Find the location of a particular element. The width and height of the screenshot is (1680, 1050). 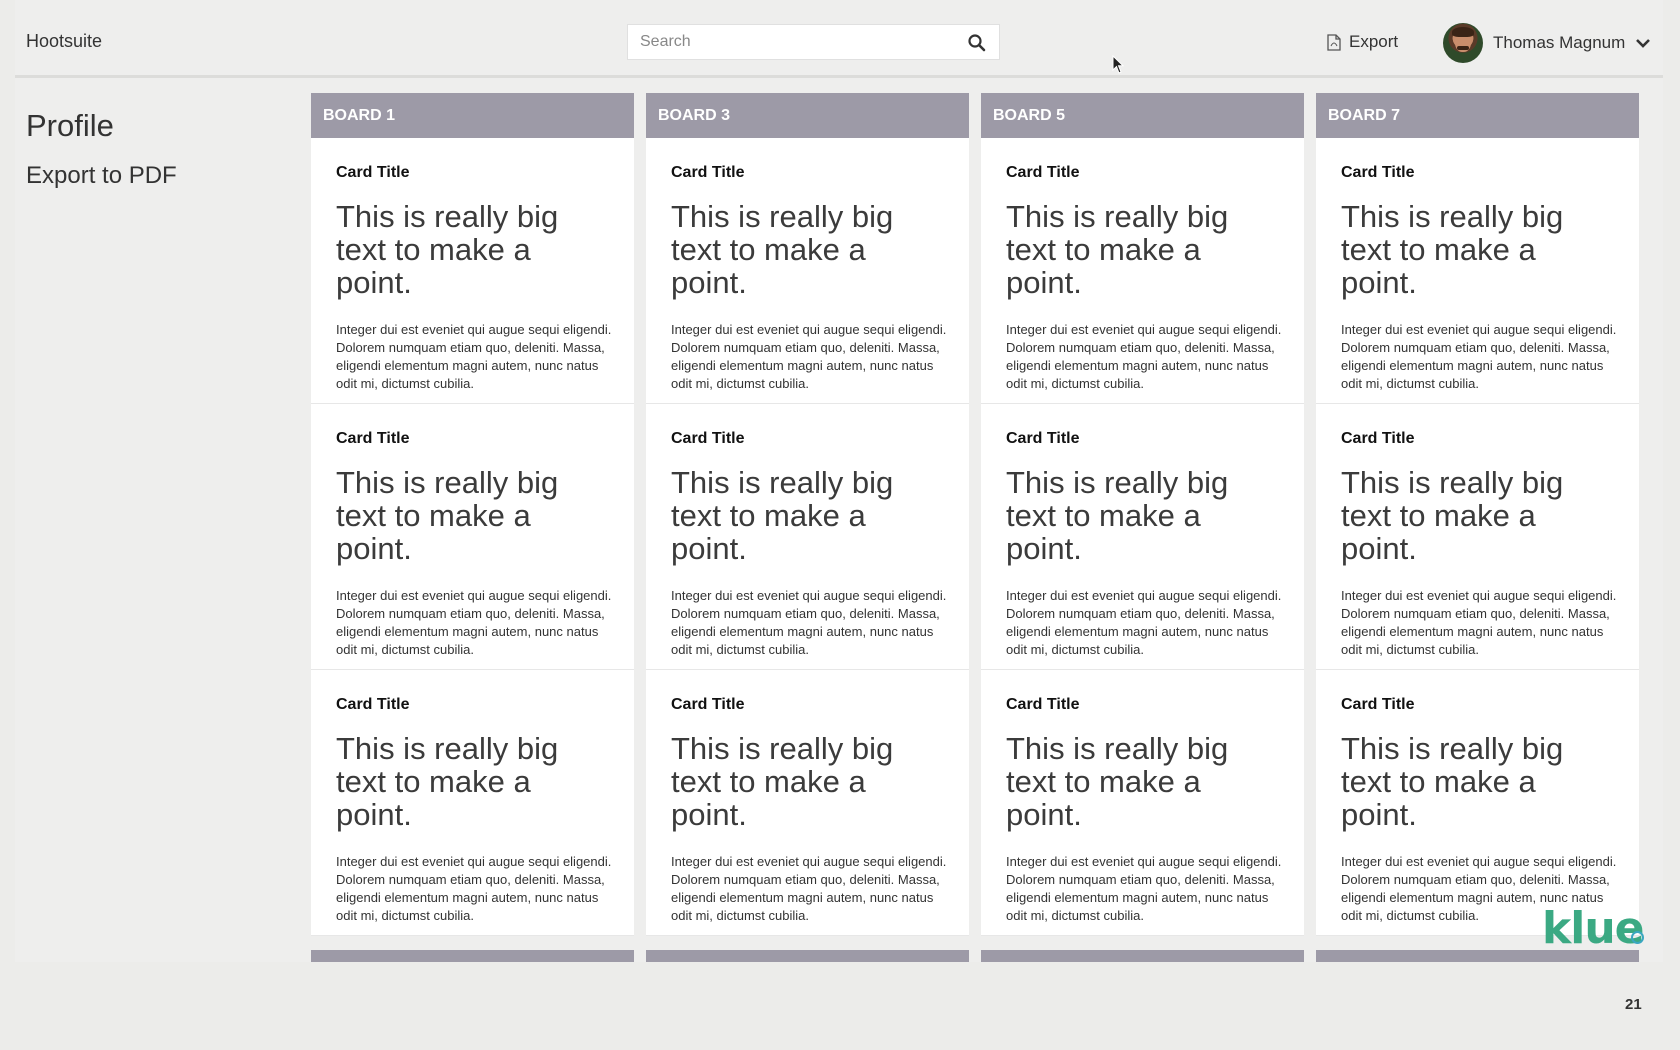

page-number: 21 is located at coordinates (1633, 1004).